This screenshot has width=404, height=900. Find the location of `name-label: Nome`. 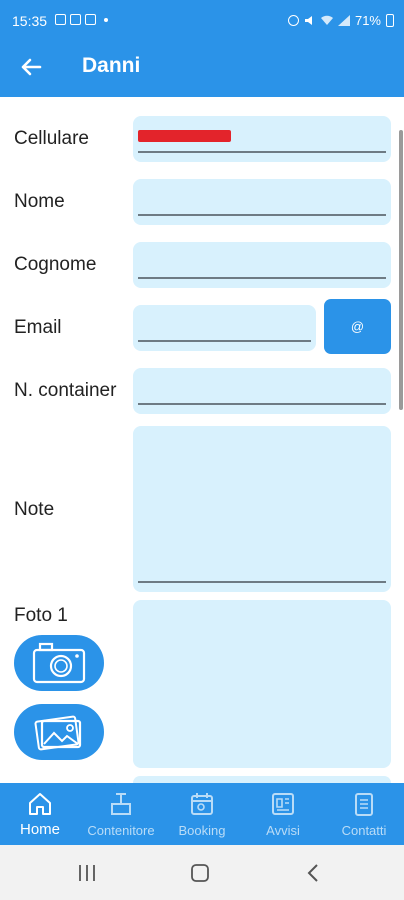

name-label: Nome is located at coordinates (39, 201).